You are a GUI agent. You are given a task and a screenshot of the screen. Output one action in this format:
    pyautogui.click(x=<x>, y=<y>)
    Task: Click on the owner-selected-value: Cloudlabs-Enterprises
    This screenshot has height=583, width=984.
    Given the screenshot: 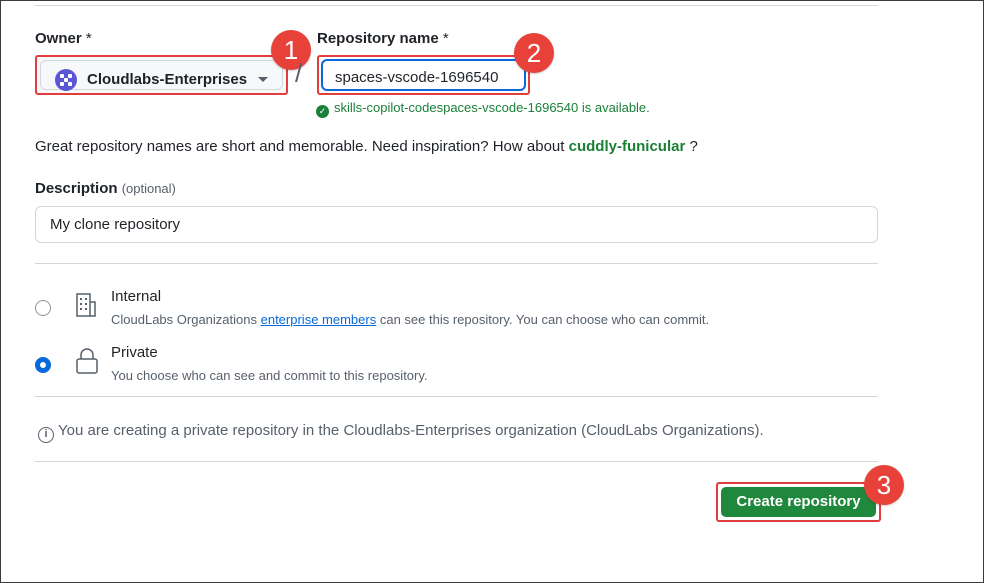 What is the action you would take?
    pyautogui.click(x=167, y=79)
    